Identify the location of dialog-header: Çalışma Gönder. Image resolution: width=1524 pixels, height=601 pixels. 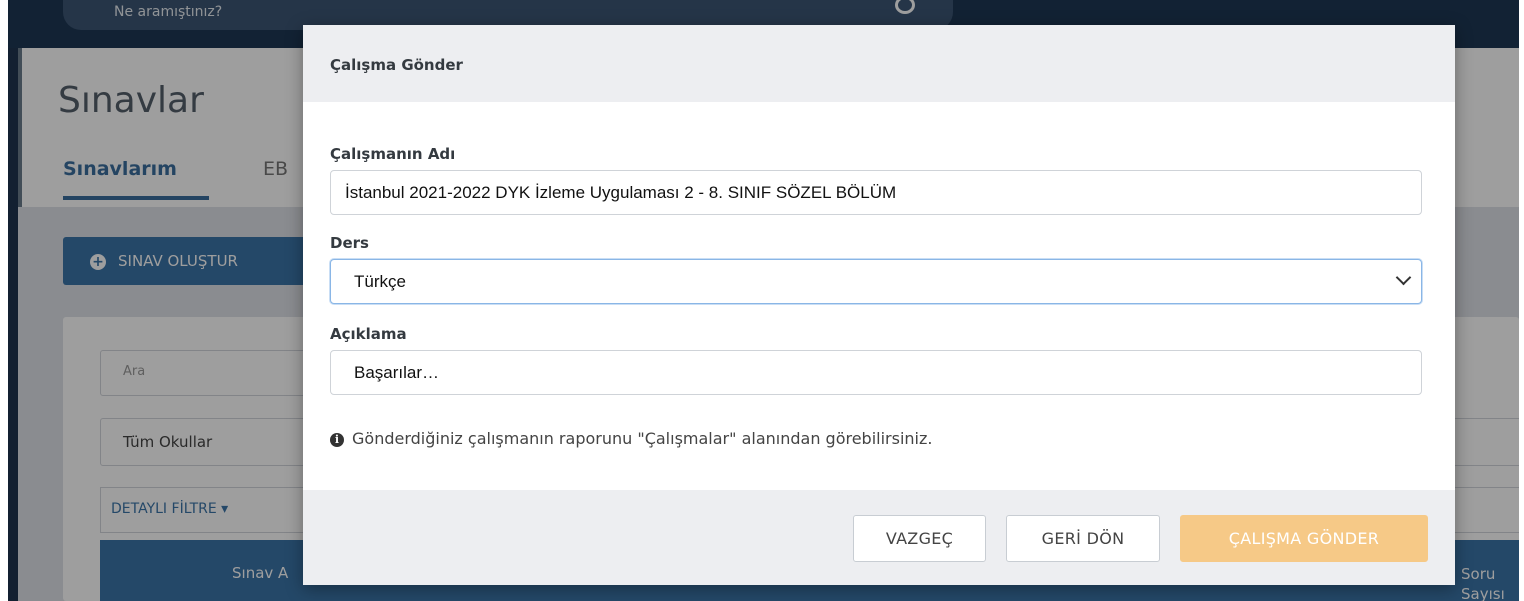
(879, 63).